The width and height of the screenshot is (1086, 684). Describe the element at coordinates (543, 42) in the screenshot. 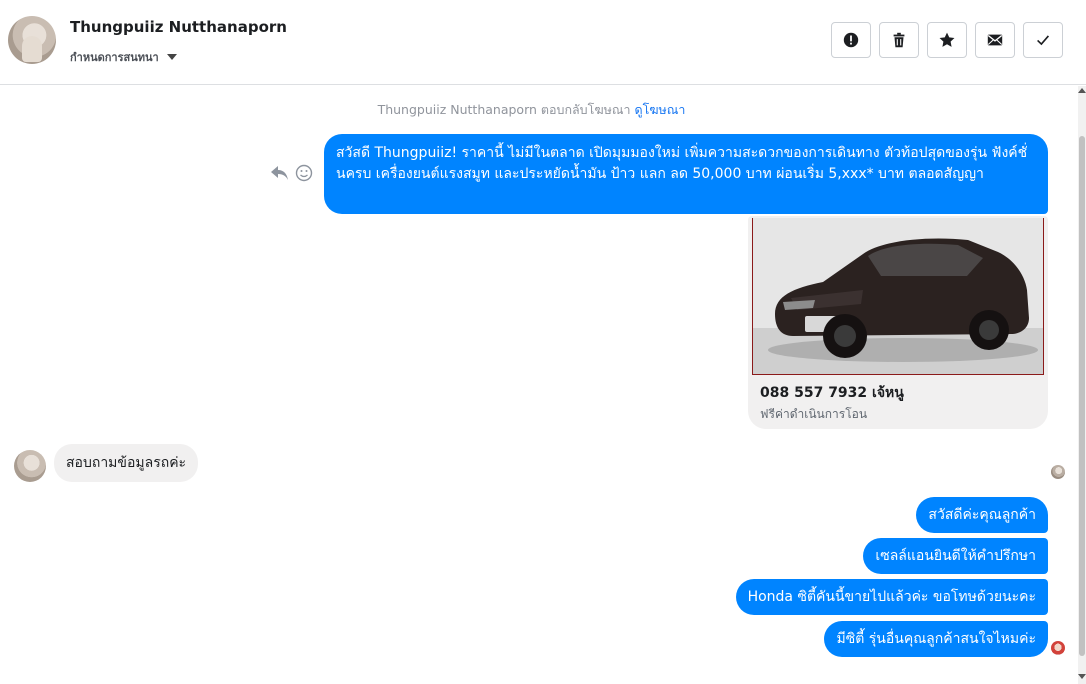

I see `conversation-header: Thungpuiiz Nutthanaporn กำหนดการสนทนา` at that location.